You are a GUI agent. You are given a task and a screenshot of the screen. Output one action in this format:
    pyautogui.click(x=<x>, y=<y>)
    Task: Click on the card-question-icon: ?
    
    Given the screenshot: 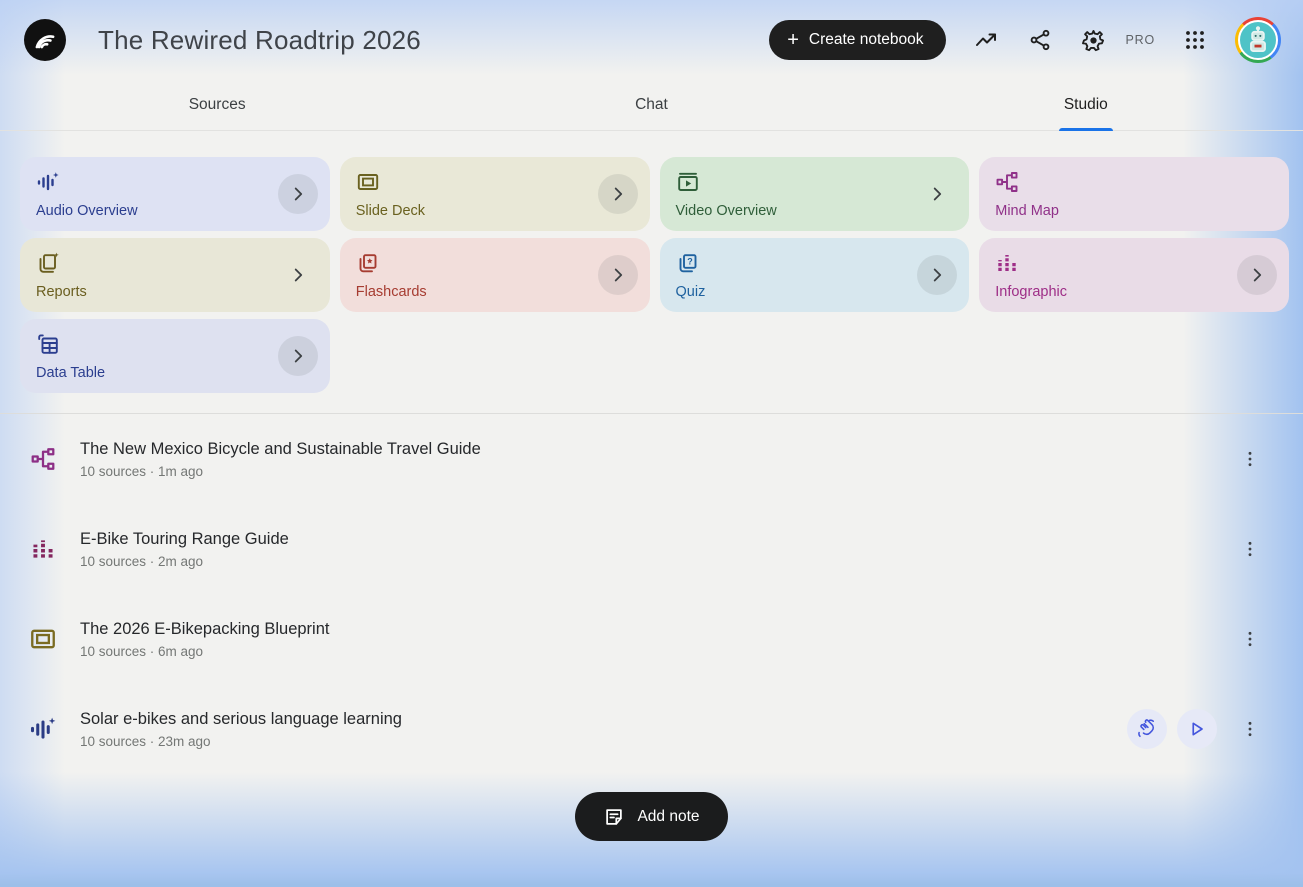 What is the action you would take?
    pyautogui.click(x=687, y=263)
    